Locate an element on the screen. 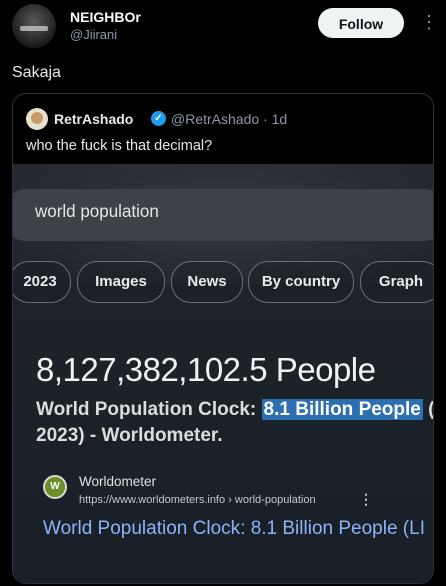  avatar is located at coordinates (34, 26).